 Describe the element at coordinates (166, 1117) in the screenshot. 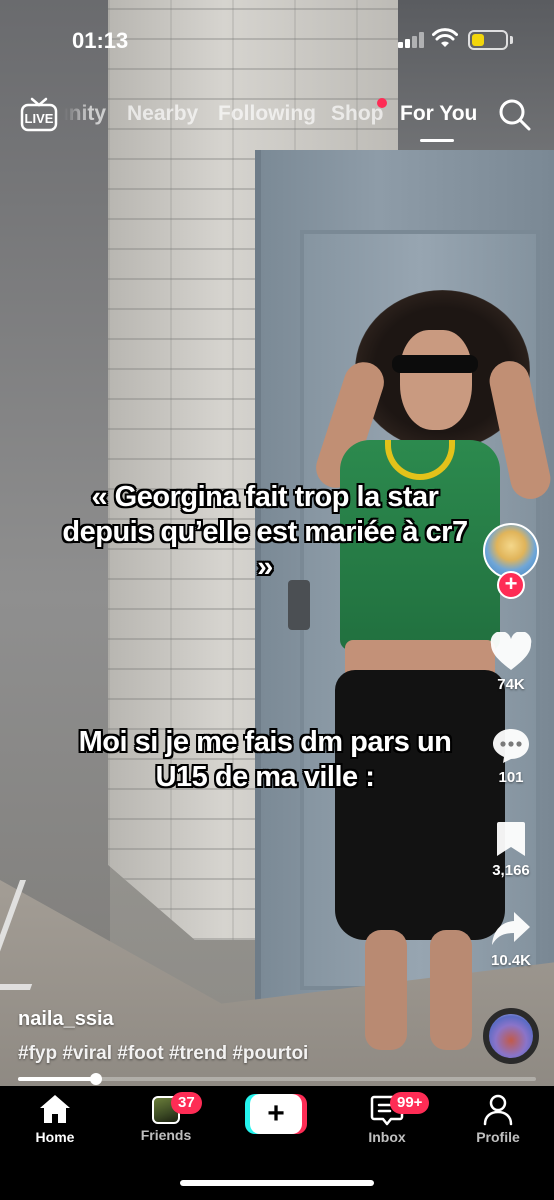

I see `tab-friends: 37 Friends` at that location.